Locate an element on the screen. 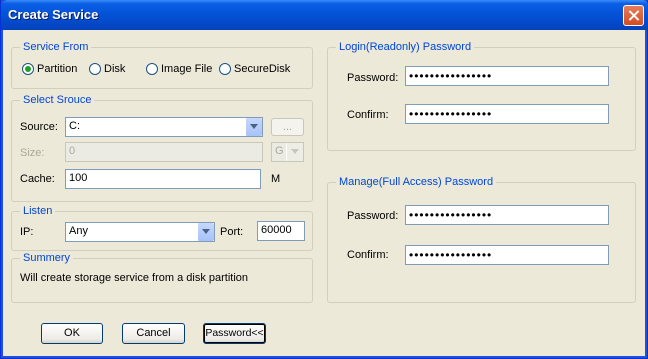  login-confirm-input: •••••••••••••••• is located at coordinates (507, 114).